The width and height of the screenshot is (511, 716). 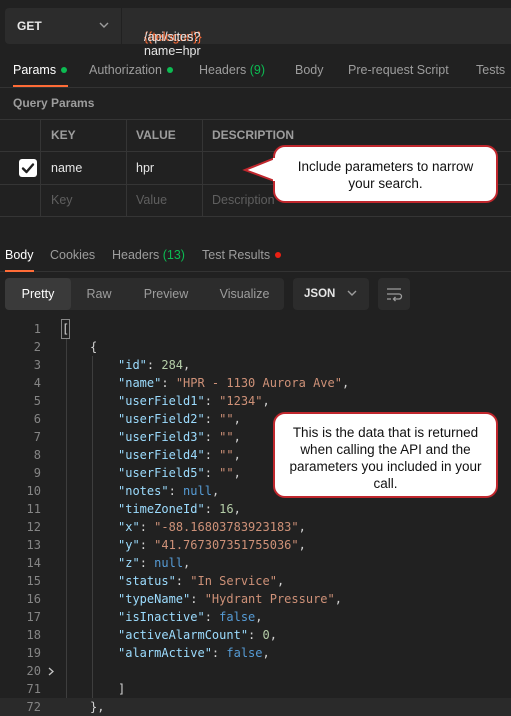 What do you see at coordinates (255, 329) in the screenshot?
I see `code-line: 1[` at bounding box center [255, 329].